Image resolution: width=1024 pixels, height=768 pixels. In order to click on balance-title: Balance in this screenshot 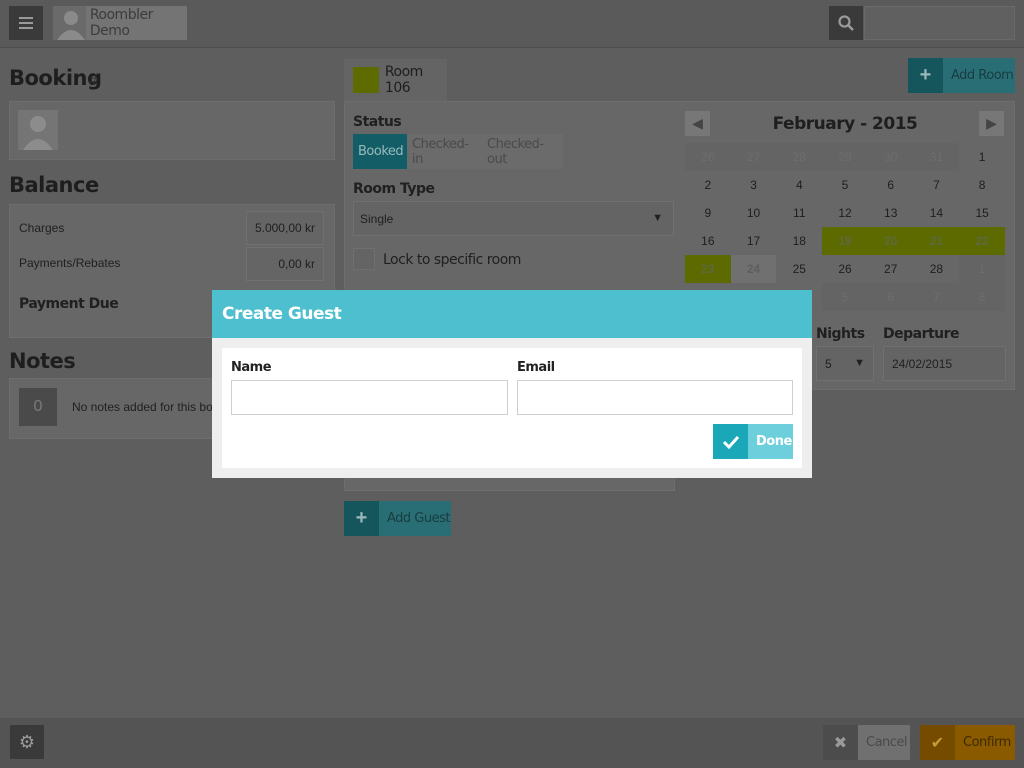, I will do `click(54, 185)`.